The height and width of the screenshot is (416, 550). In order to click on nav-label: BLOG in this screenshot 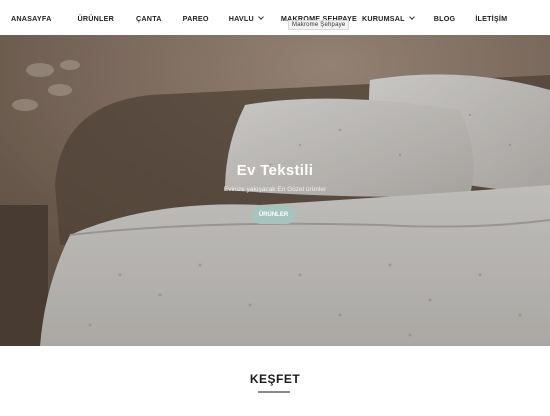, I will do `click(444, 18)`.